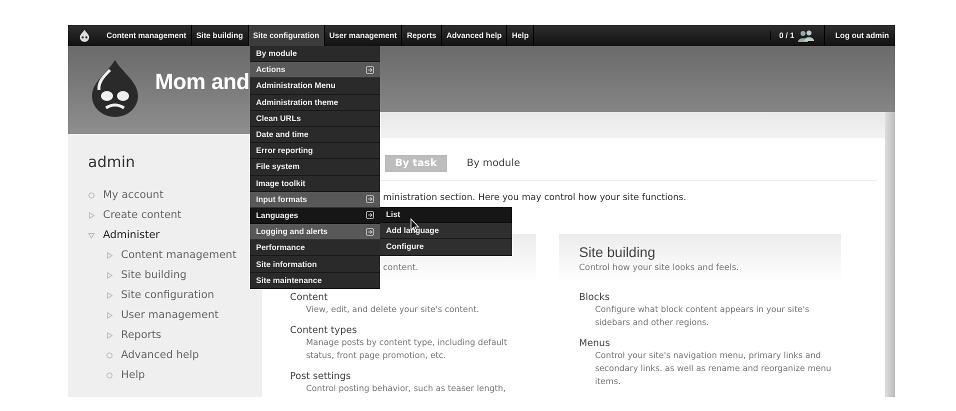  Describe the element at coordinates (315, 232) in the screenshot. I see `dropdown-menu-item: Logging and alerts` at that location.